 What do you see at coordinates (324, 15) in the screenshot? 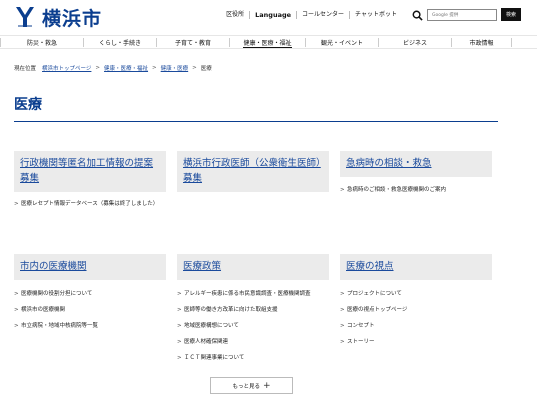
I see `call-center-link: コールセンター` at bounding box center [324, 15].